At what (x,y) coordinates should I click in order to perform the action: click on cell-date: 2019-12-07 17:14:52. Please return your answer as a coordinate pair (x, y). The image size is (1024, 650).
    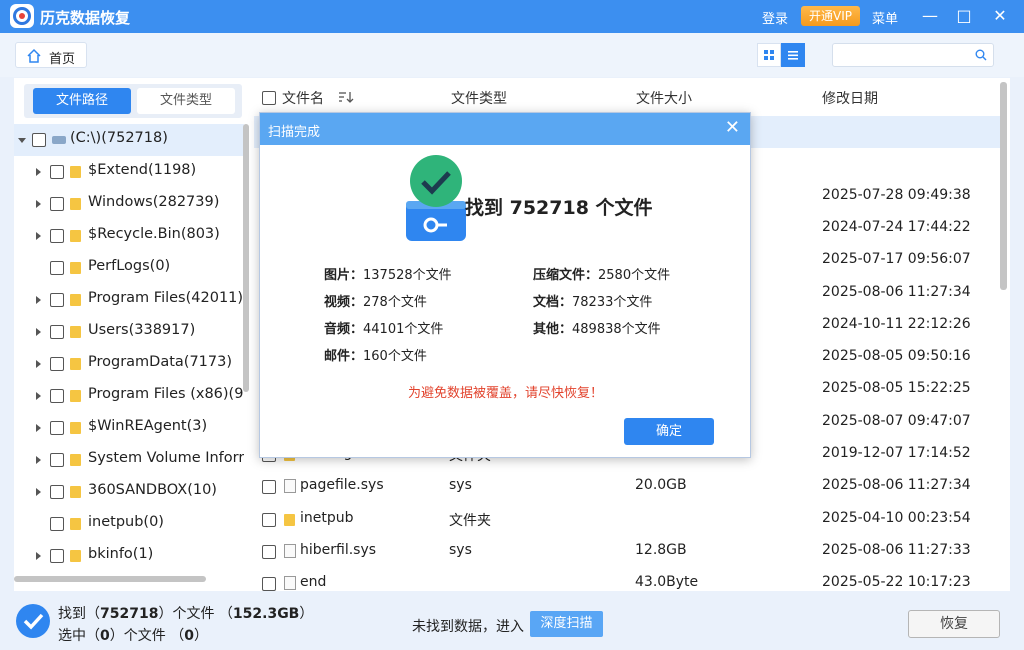
    Looking at the image, I should click on (896, 453).